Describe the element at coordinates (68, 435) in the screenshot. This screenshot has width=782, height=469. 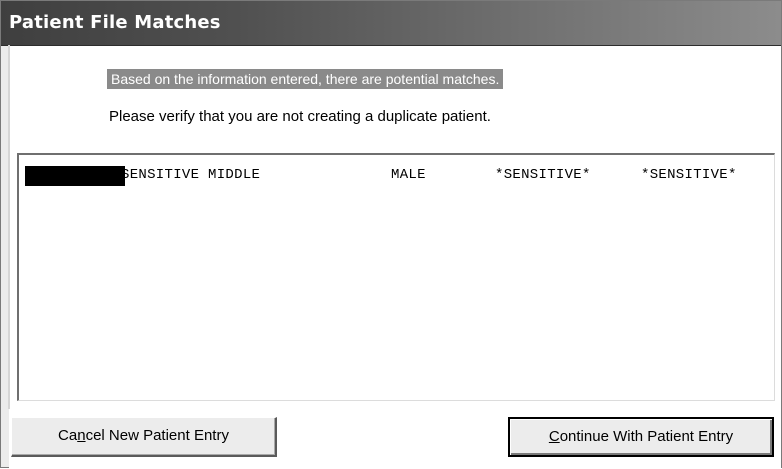
I see `cancel-label-pre: Ca` at that location.